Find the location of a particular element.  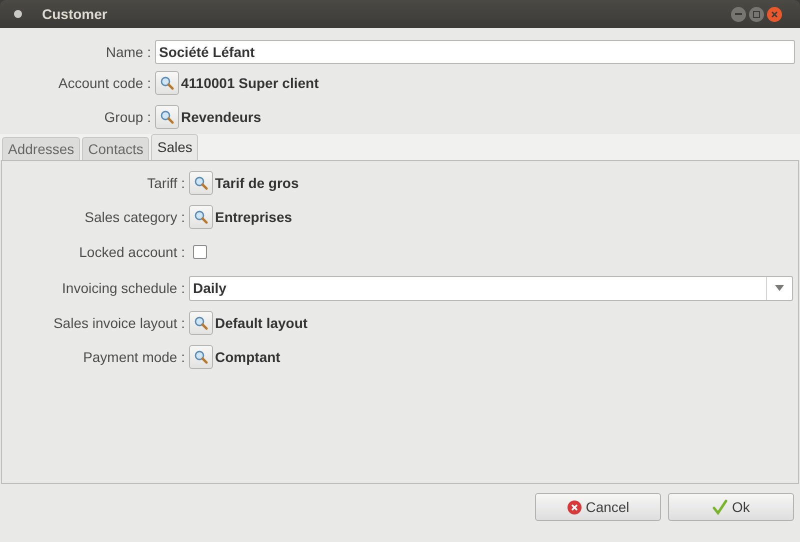

name-field: Société Léfant is located at coordinates (475, 52).